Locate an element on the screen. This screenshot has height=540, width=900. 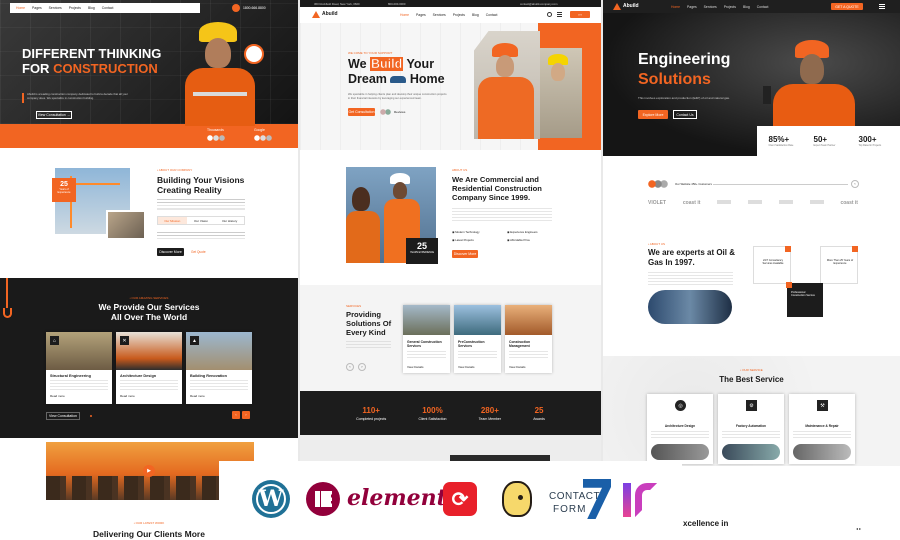
service-card-2-link: Read more is located at coordinates (127, 396).